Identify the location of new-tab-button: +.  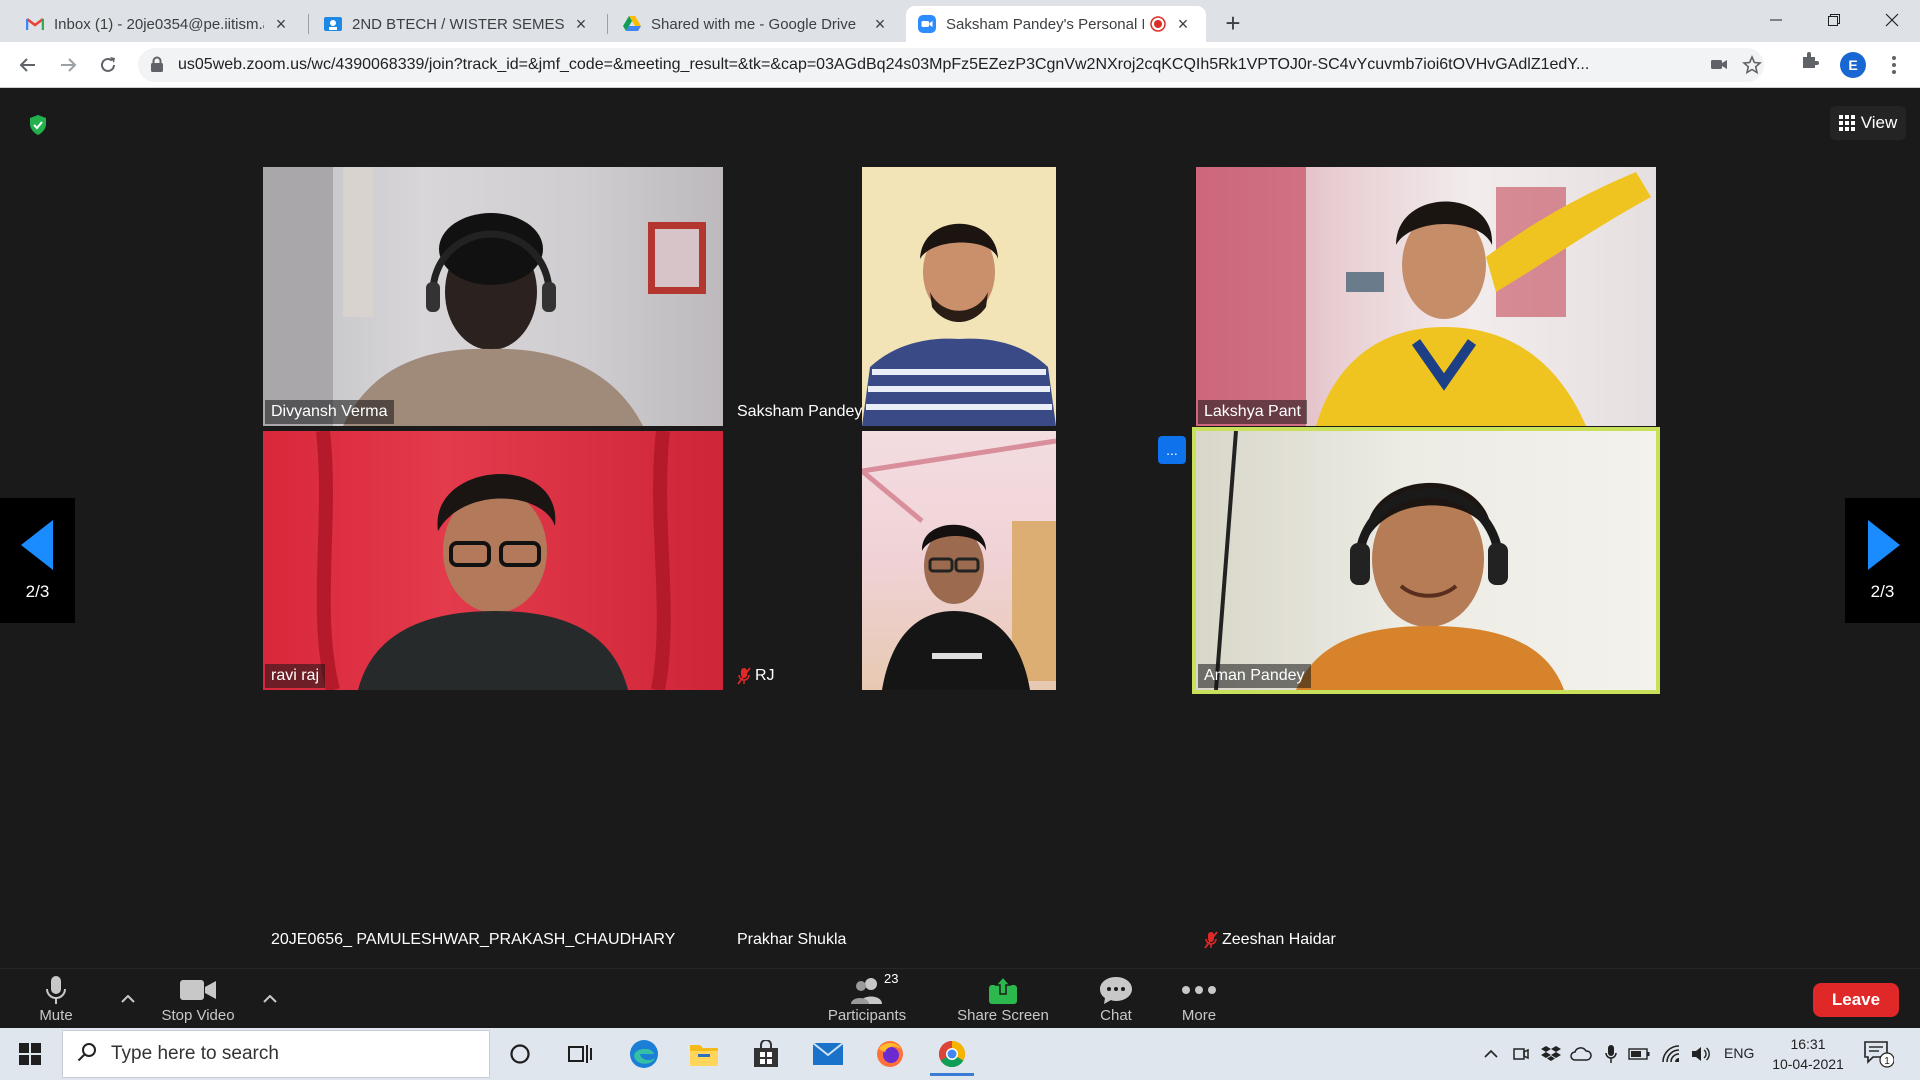
(1233, 23).